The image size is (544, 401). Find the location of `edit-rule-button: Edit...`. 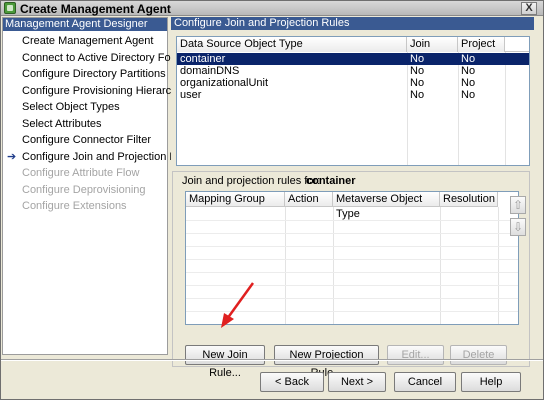

edit-rule-button: Edit... is located at coordinates (415, 355).